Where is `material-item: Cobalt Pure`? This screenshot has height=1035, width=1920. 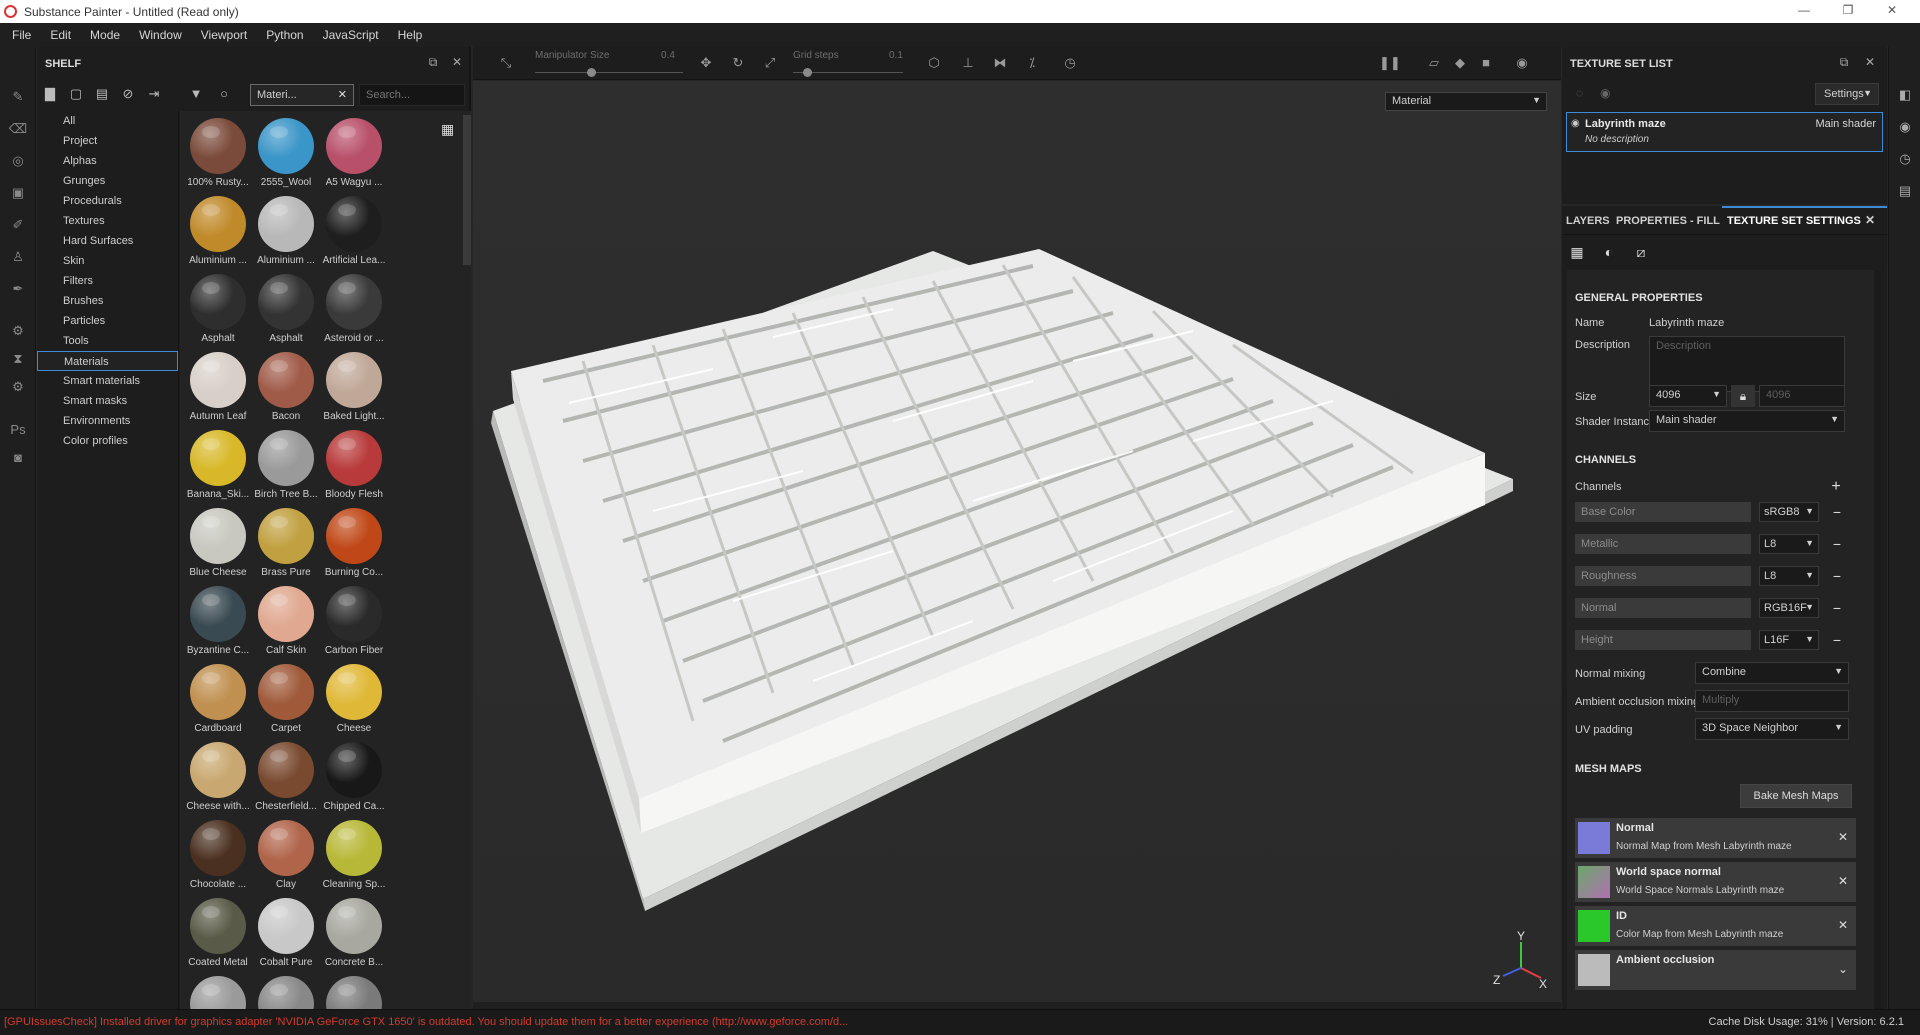
material-item: Cobalt Pure is located at coordinates (286, 935).